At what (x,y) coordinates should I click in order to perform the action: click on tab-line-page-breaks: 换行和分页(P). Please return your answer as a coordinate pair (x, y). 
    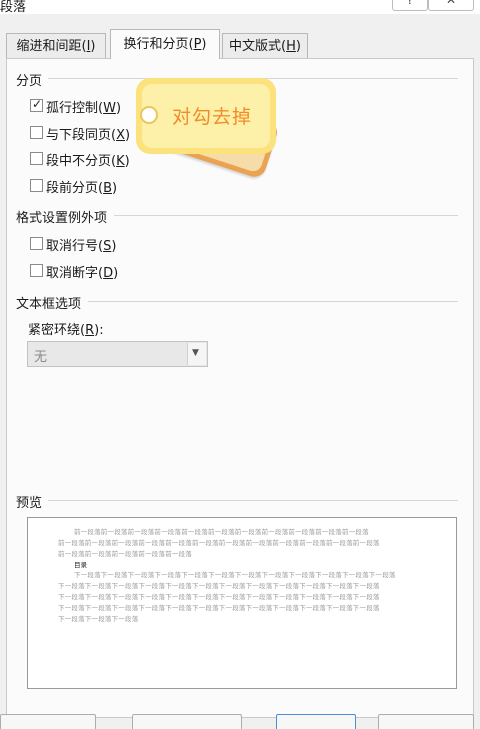
    Looking at the image, I should click on (165, 44).